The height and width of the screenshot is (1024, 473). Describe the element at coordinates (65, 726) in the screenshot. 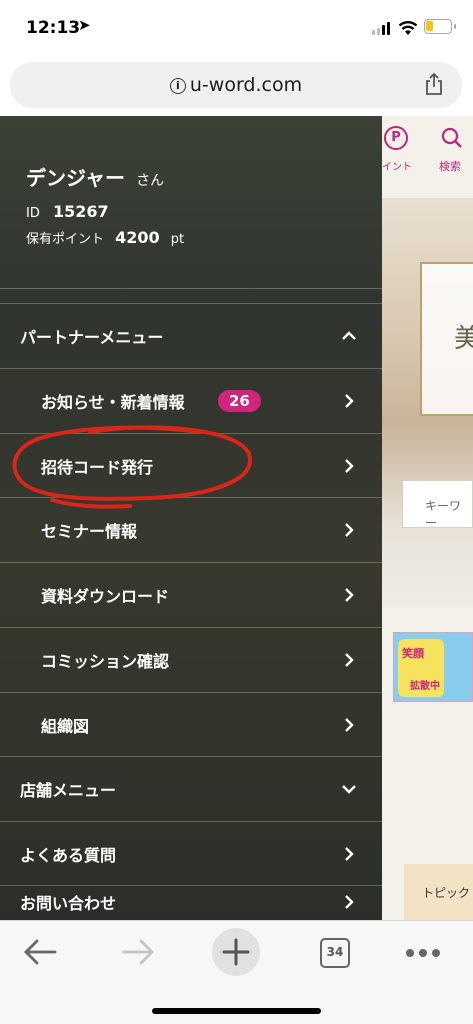

I see `org-chart-label: 組織図` at that location.